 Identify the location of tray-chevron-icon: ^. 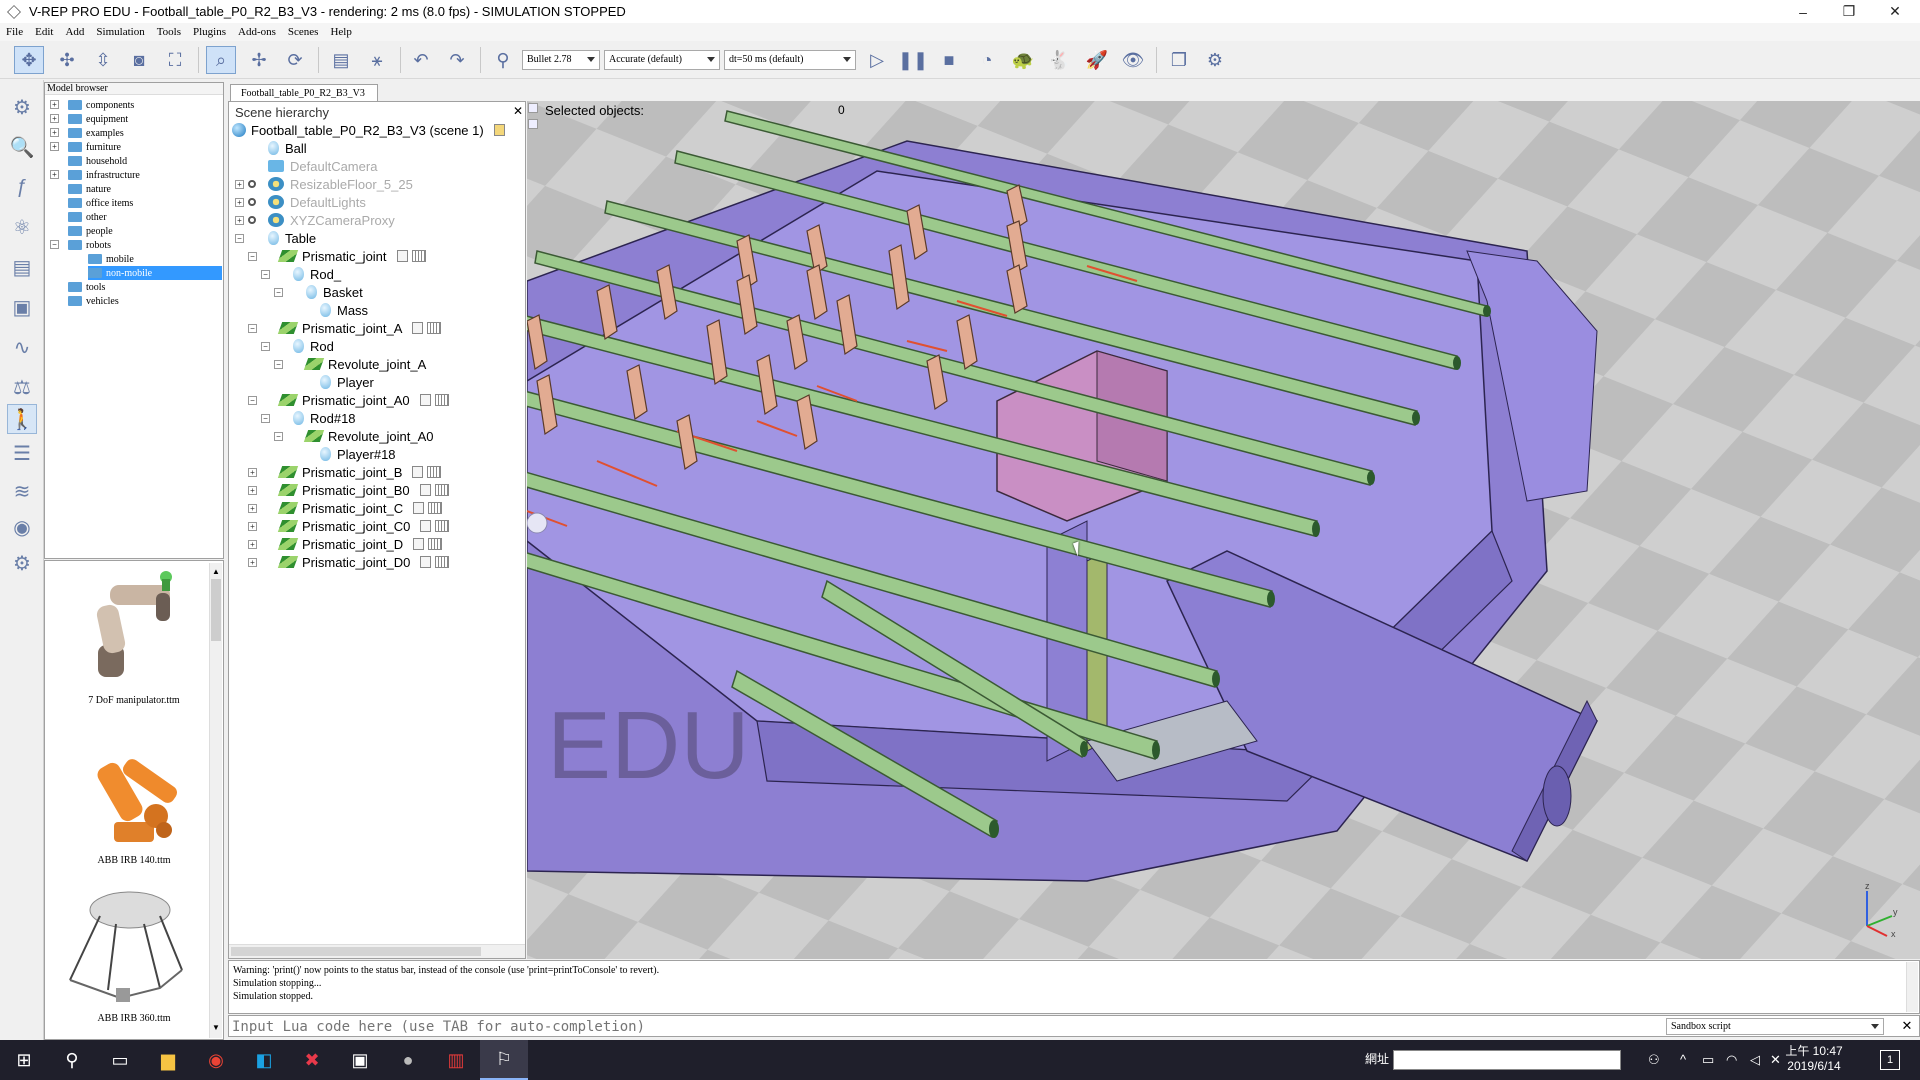
(1683, 1059).